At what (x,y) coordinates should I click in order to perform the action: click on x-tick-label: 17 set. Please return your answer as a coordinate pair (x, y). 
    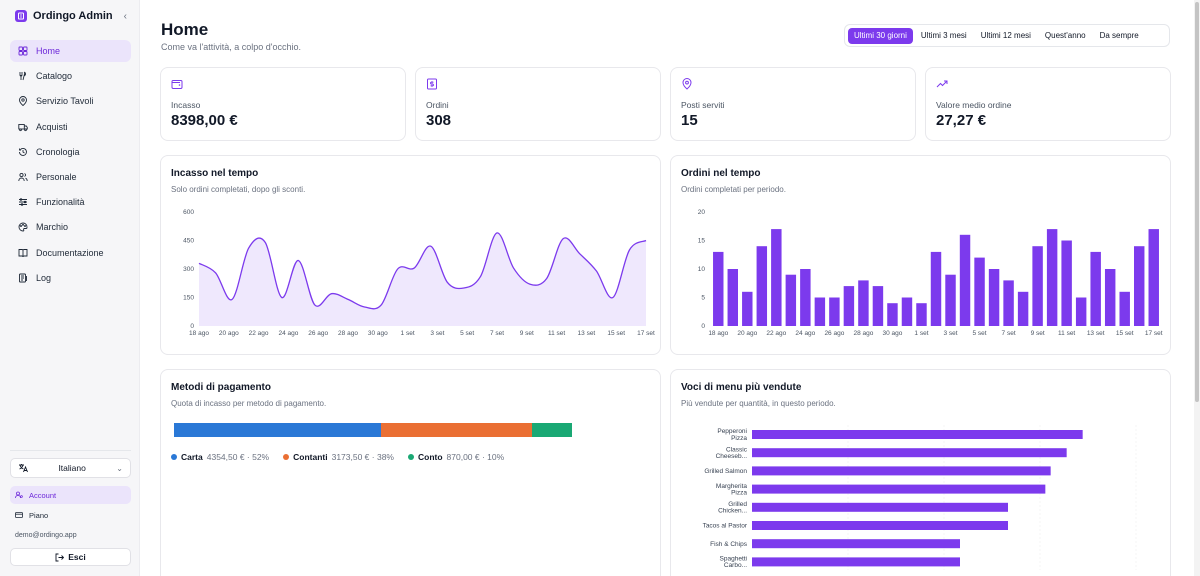
    Looking at the image, I should click on (646, 333).